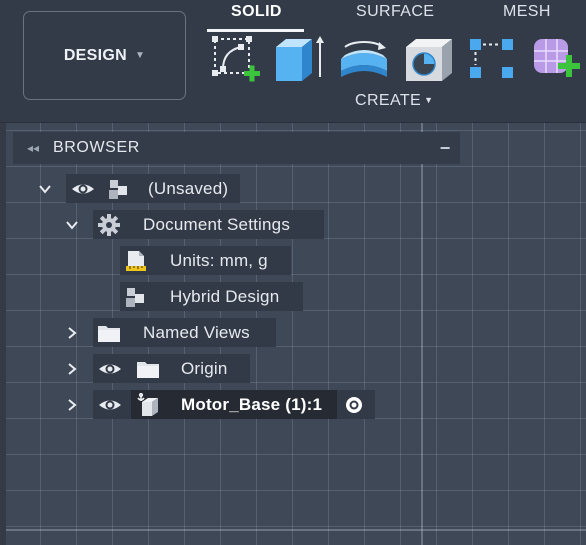 This screenshot has height=545, width=586. Describe the element at coordinates (196, 332) in the screenshot. I see `tree-node-label: Named Views` at that location.